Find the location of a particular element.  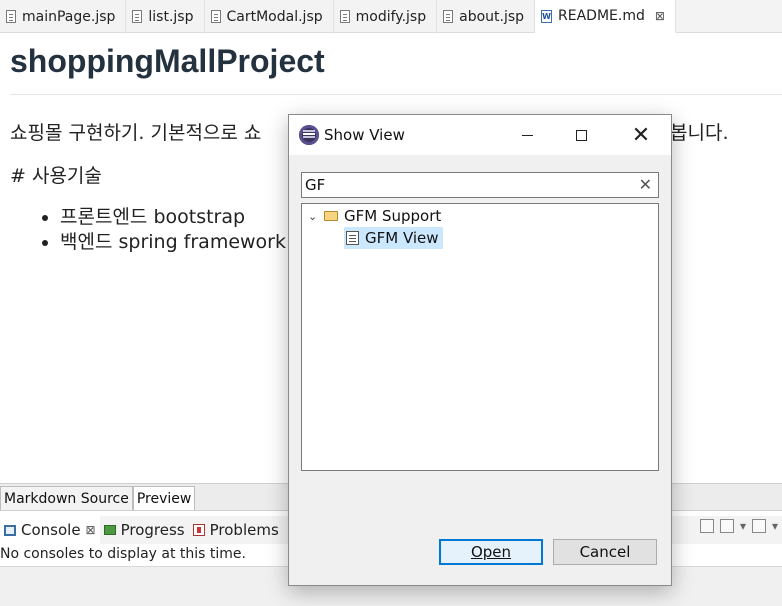

title-divider is located at coordinates (396, 94).